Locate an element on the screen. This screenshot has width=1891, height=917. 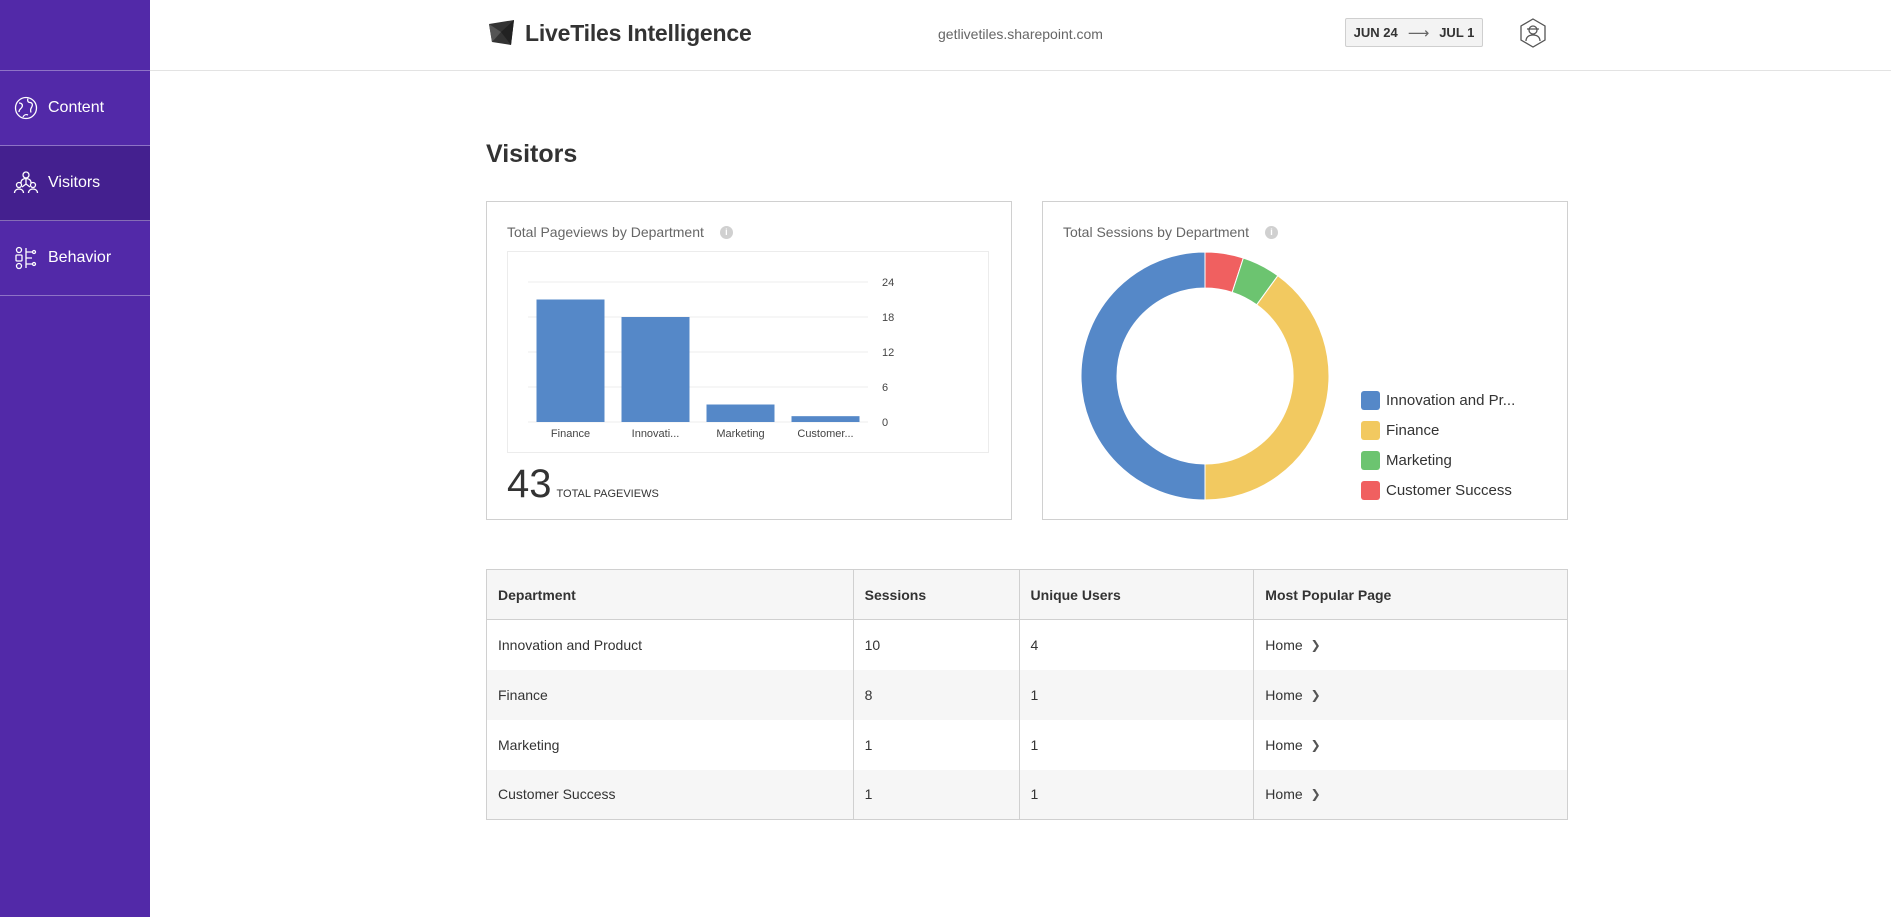
column-header-most-popular-page: Most Popular Page is located at coordinates (1410, 594).